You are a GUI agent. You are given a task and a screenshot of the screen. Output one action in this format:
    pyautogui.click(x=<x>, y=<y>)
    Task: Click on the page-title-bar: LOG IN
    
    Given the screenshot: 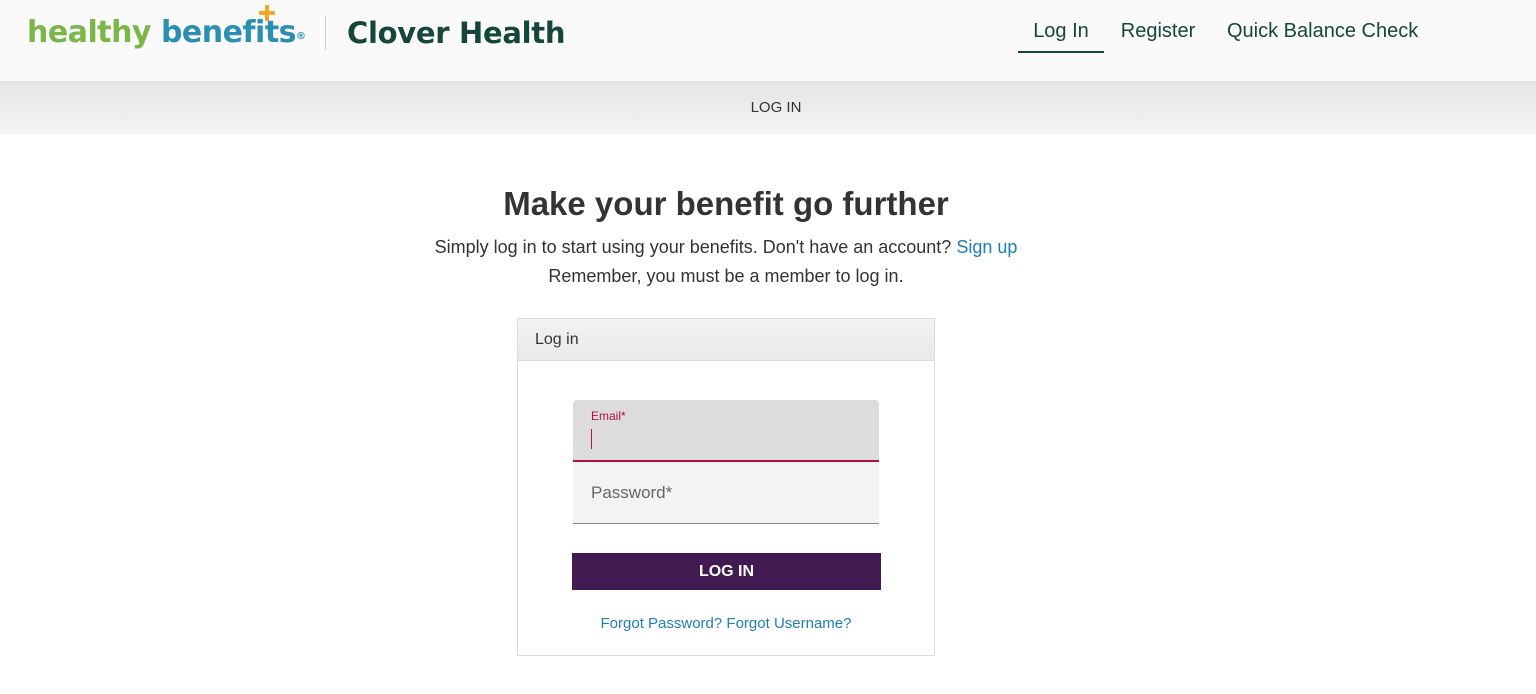 What is the action you would take?
    pyautogui.click(x=768, y=108)
    